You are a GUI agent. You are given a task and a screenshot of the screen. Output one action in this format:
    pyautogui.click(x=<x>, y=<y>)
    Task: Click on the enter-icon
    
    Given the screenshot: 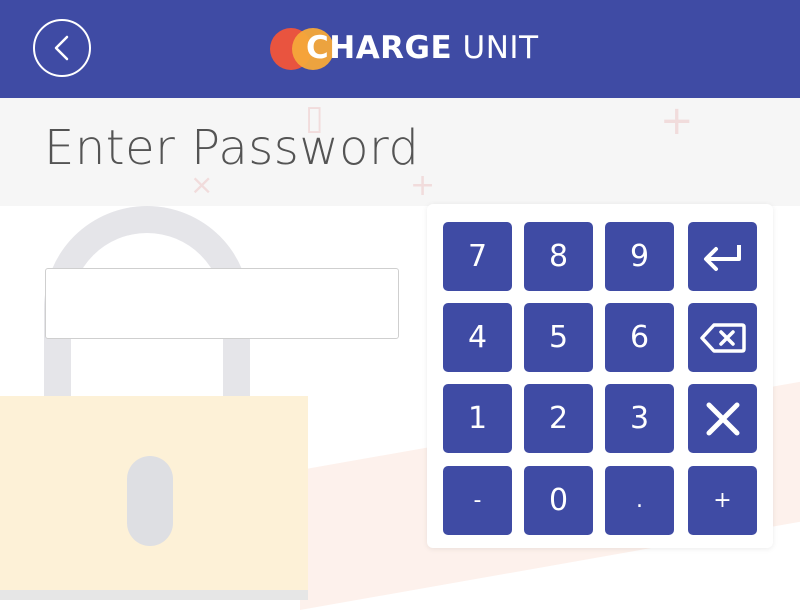 What is the action you would take?
    pyautogui.click(x=722, y=257)
    